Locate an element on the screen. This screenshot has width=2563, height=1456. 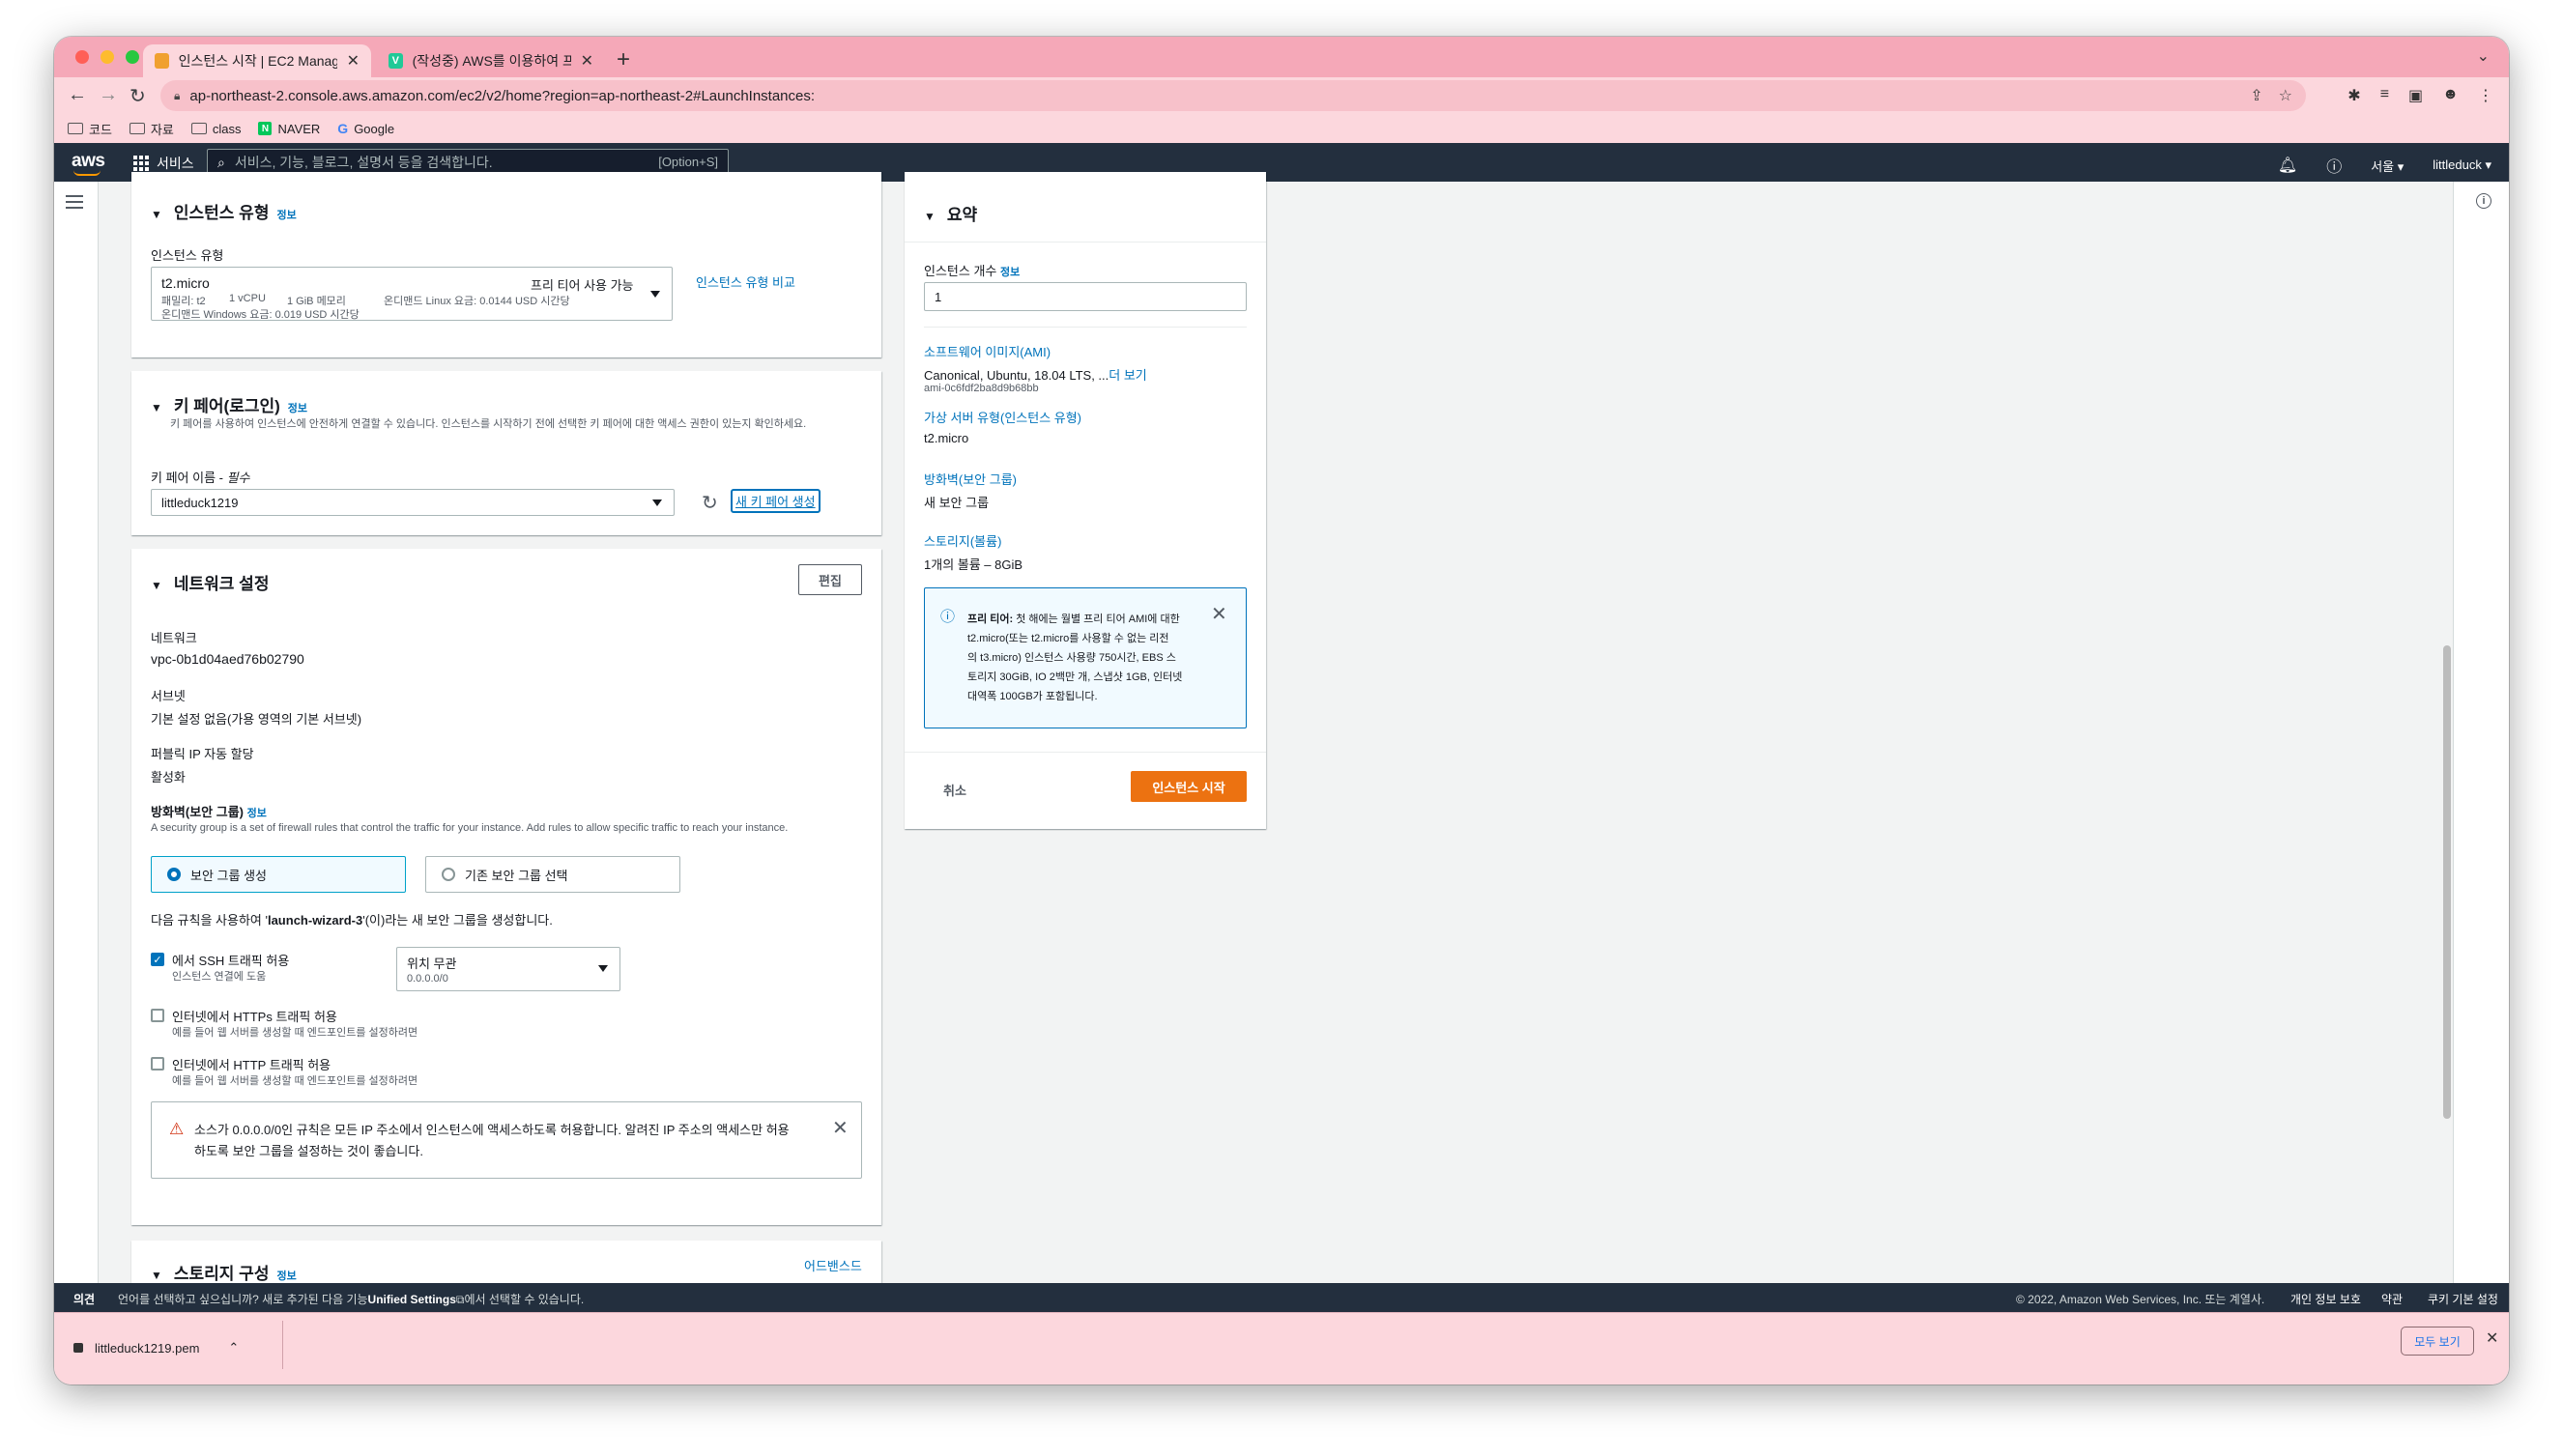
privacy-link: 개인 정보 보호 is located at coordinates (2325, 1299).